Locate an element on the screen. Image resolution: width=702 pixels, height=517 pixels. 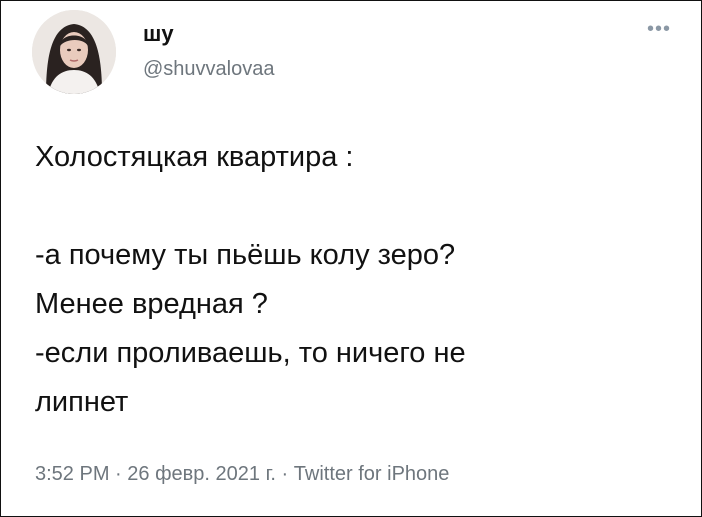
tweet-date: 26 февр. 2021 г. is located at coordinates (201, 474).